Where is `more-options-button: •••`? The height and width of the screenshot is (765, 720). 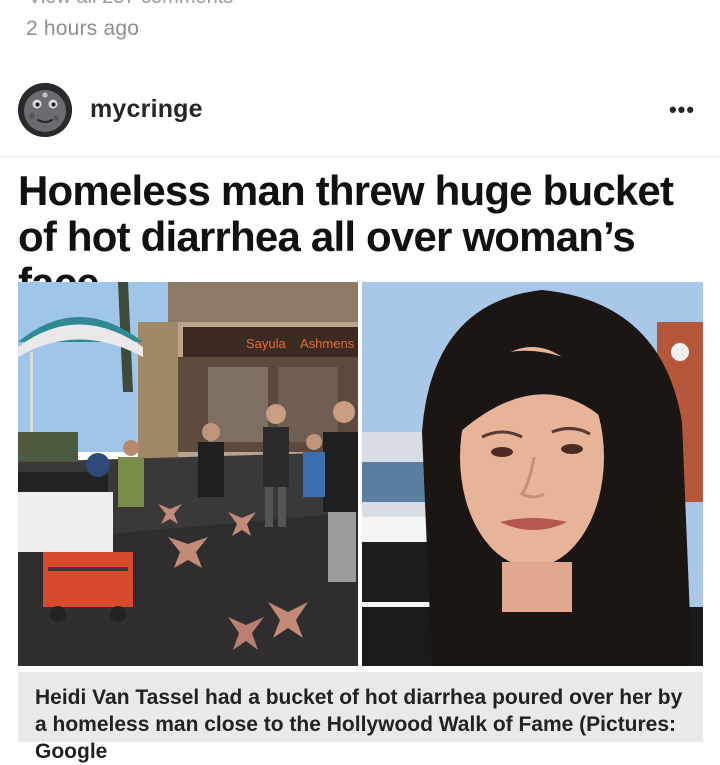 more-options-button: ••• is located at coordinates (682, 110).